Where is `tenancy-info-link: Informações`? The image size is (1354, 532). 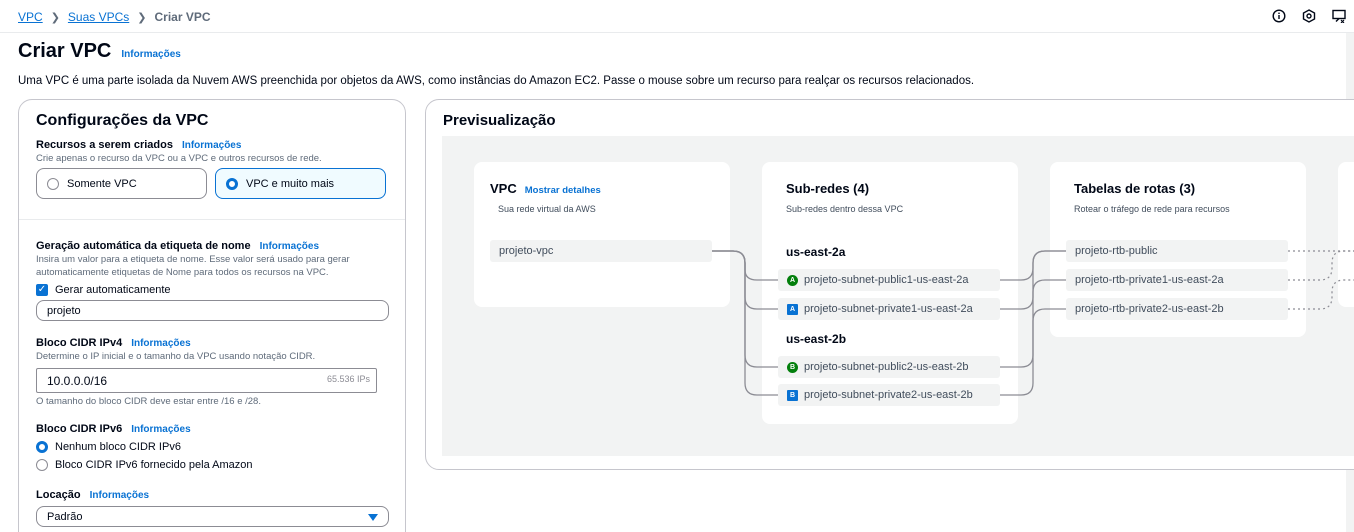
tenancy-info-link: Informações is located at coordinates (119, 495).